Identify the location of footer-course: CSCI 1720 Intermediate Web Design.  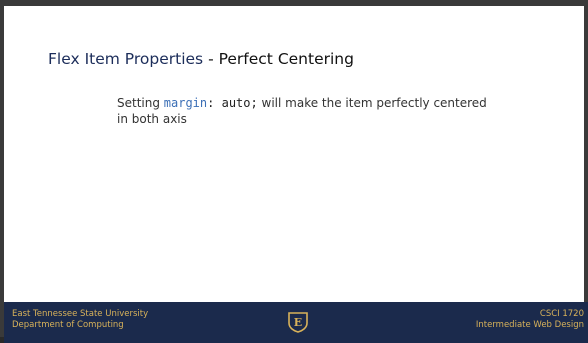
(530, 320).